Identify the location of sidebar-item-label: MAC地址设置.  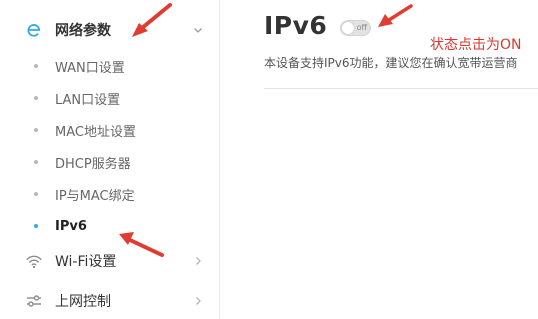
(95, 132).